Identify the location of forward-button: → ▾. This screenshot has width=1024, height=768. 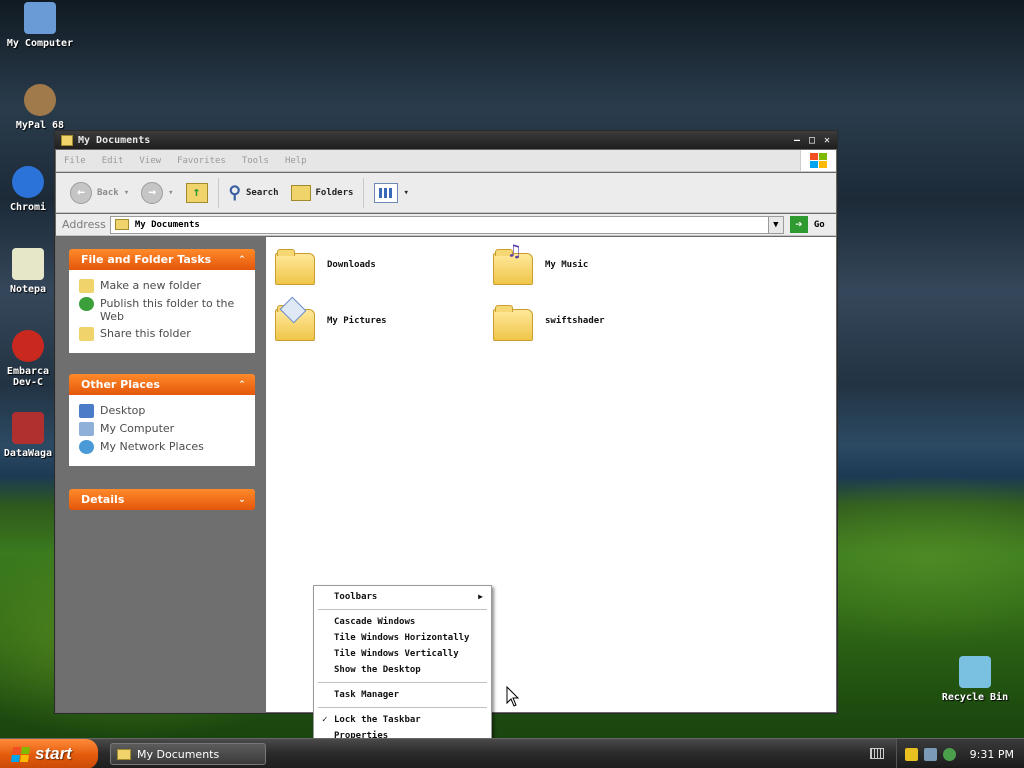
(157, 192).